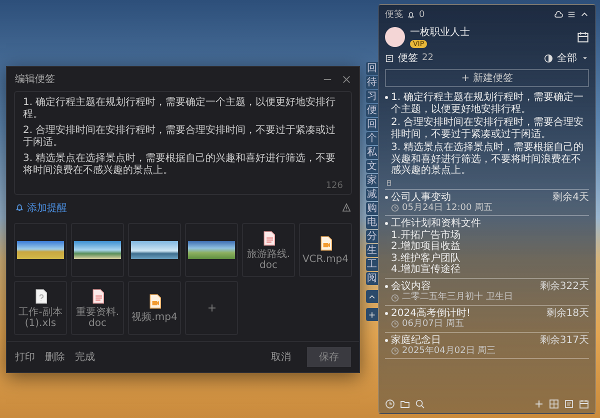 Image resolution: width=600 pixels, height=418 pixels. I want to click on countdown-label: 剩余18天, so click(567, 314).